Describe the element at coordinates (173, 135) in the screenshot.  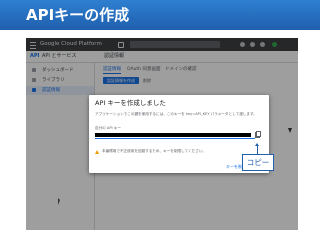
I see `api-key-field-redacted` at that location.